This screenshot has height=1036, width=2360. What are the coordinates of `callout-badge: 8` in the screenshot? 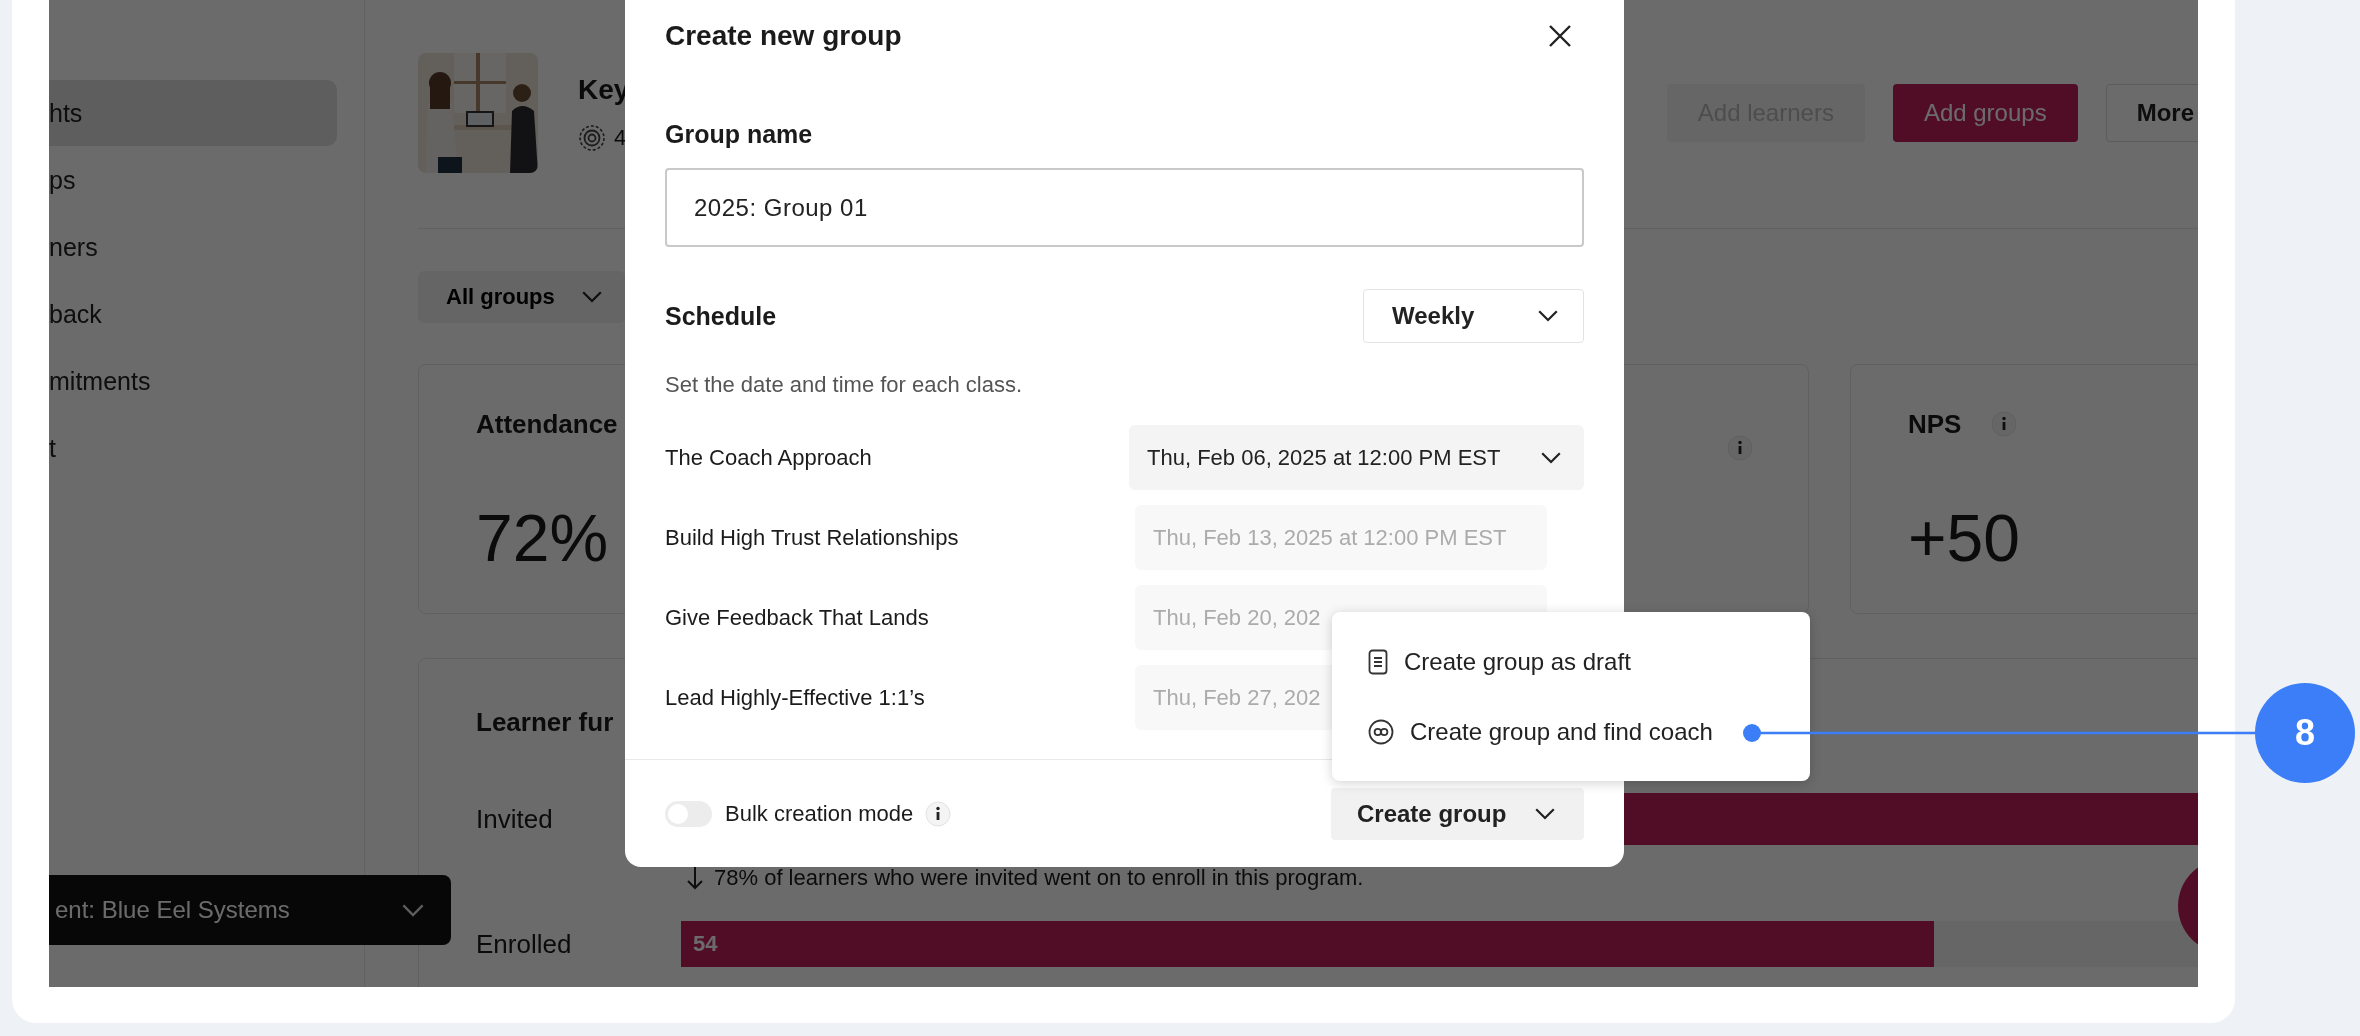 It's located at (2305, 733).